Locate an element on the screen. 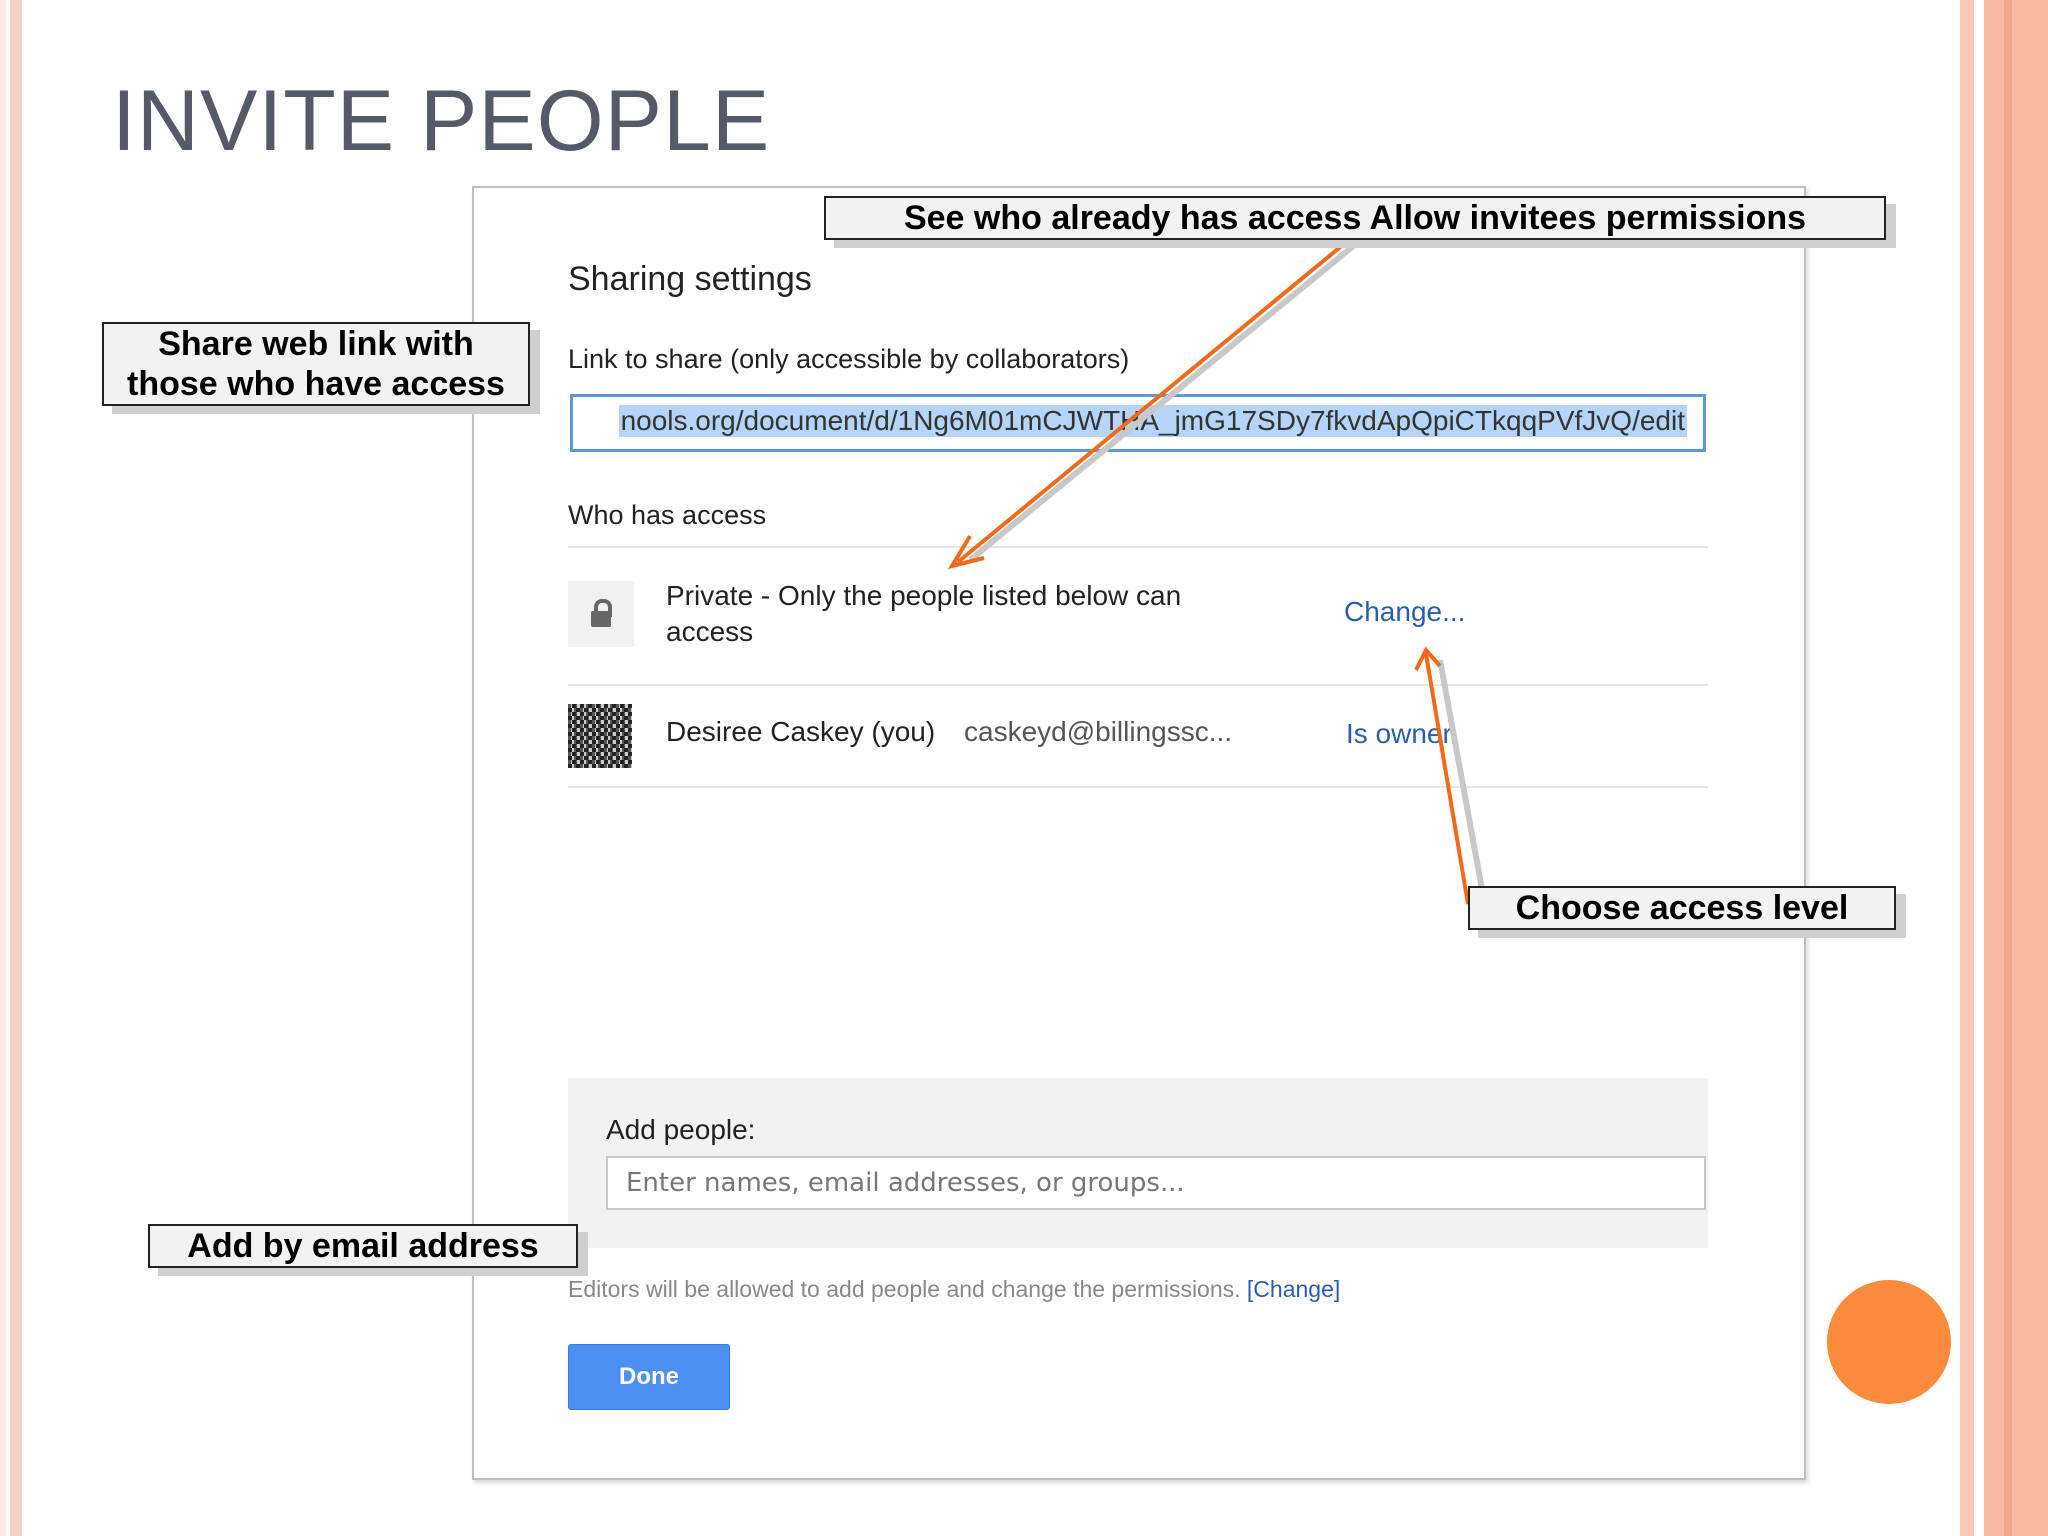 The height and width of the screenshot is (1536, 2048). slide-border-left is located at coordinates (16, 768).